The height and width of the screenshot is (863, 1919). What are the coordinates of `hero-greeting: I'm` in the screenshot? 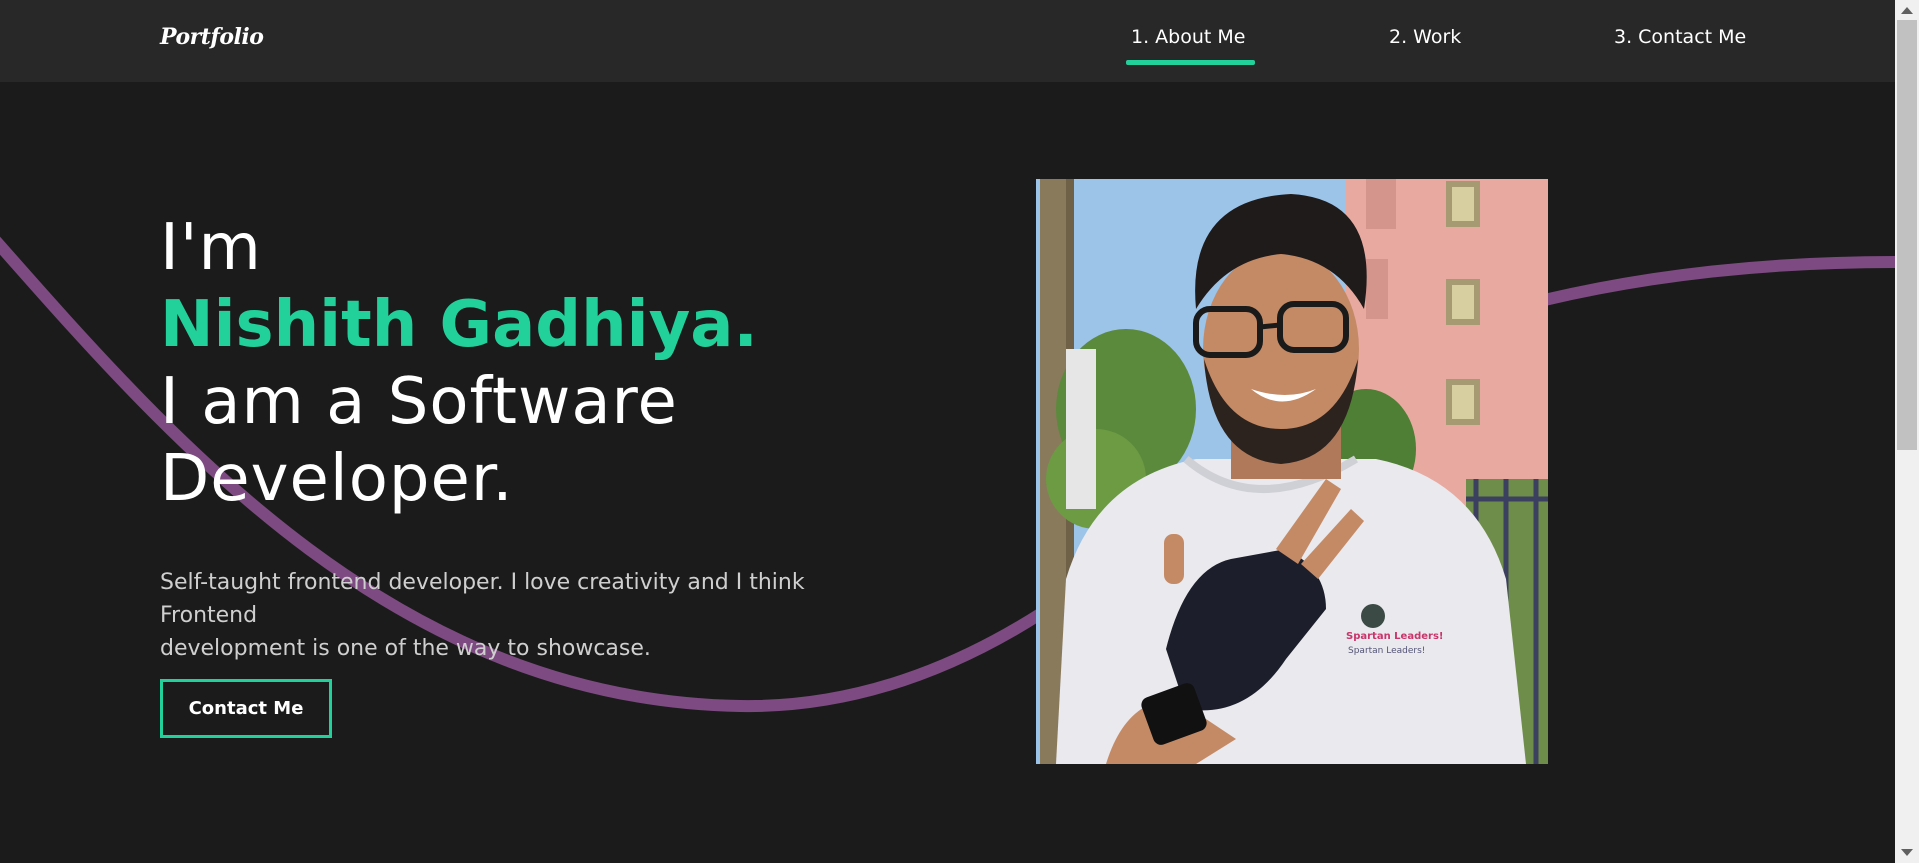 It's located at (211, 248).